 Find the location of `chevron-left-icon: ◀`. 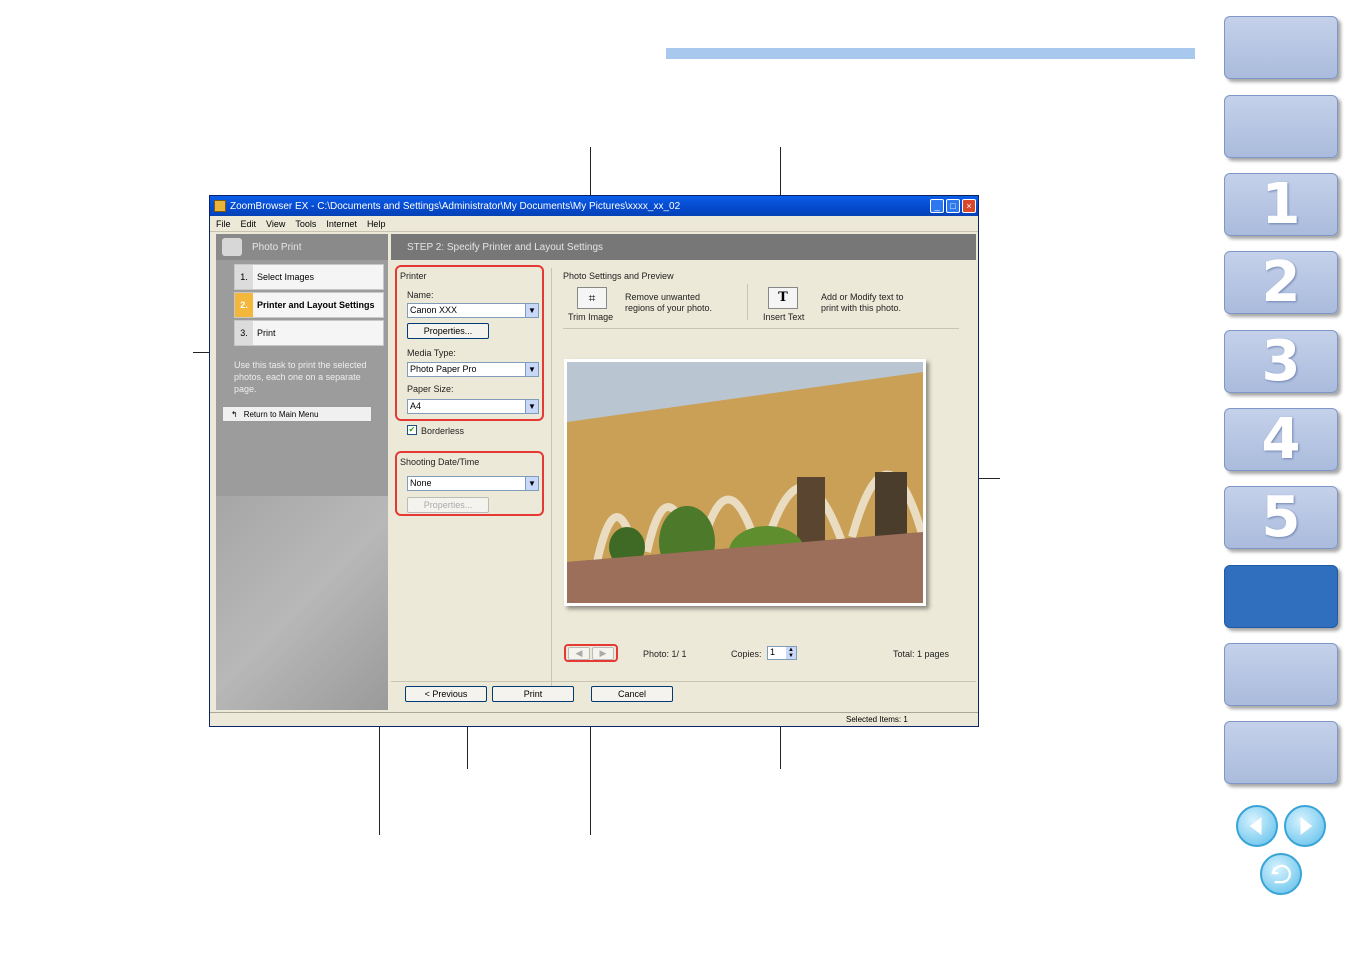

chevron-left-icon: ◀ is located at coordinates (579, 653).